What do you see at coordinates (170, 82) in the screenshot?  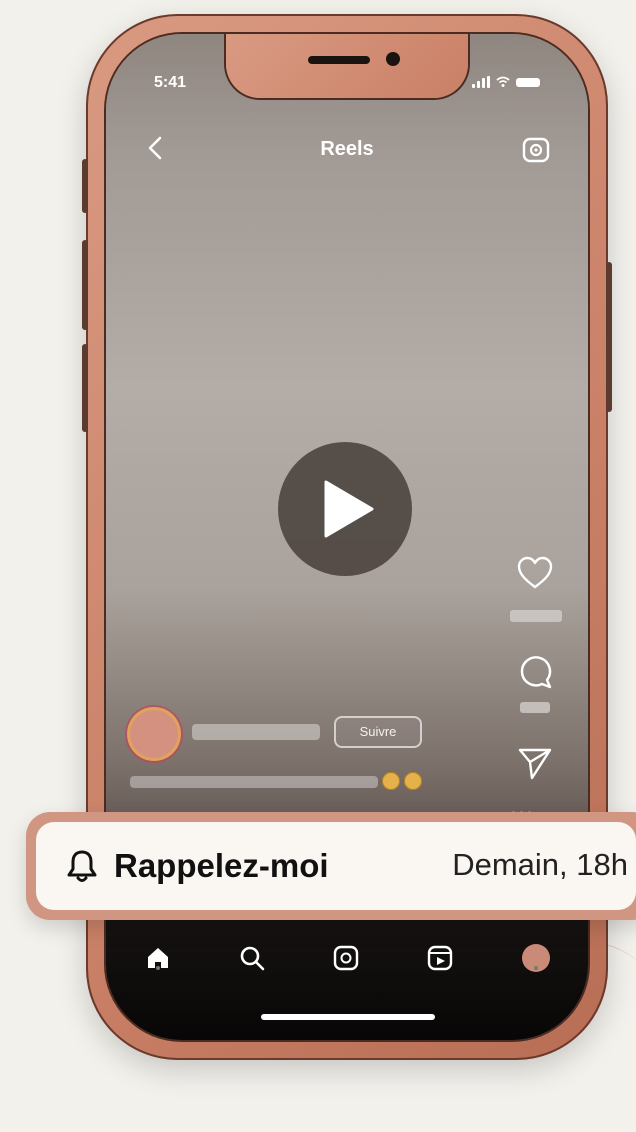 I see `status-time: 5:41` at bounding box center [170, 82].